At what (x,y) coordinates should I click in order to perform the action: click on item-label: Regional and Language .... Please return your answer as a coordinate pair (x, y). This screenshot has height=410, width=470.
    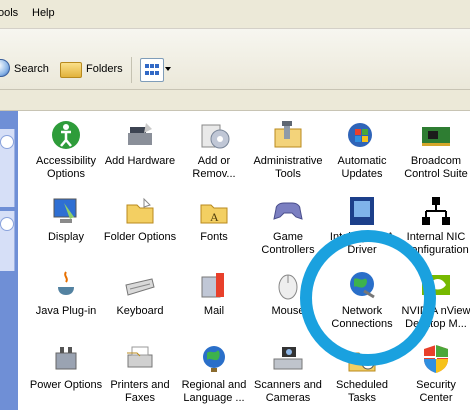
    Looking at the image, I should click on (214, 391).